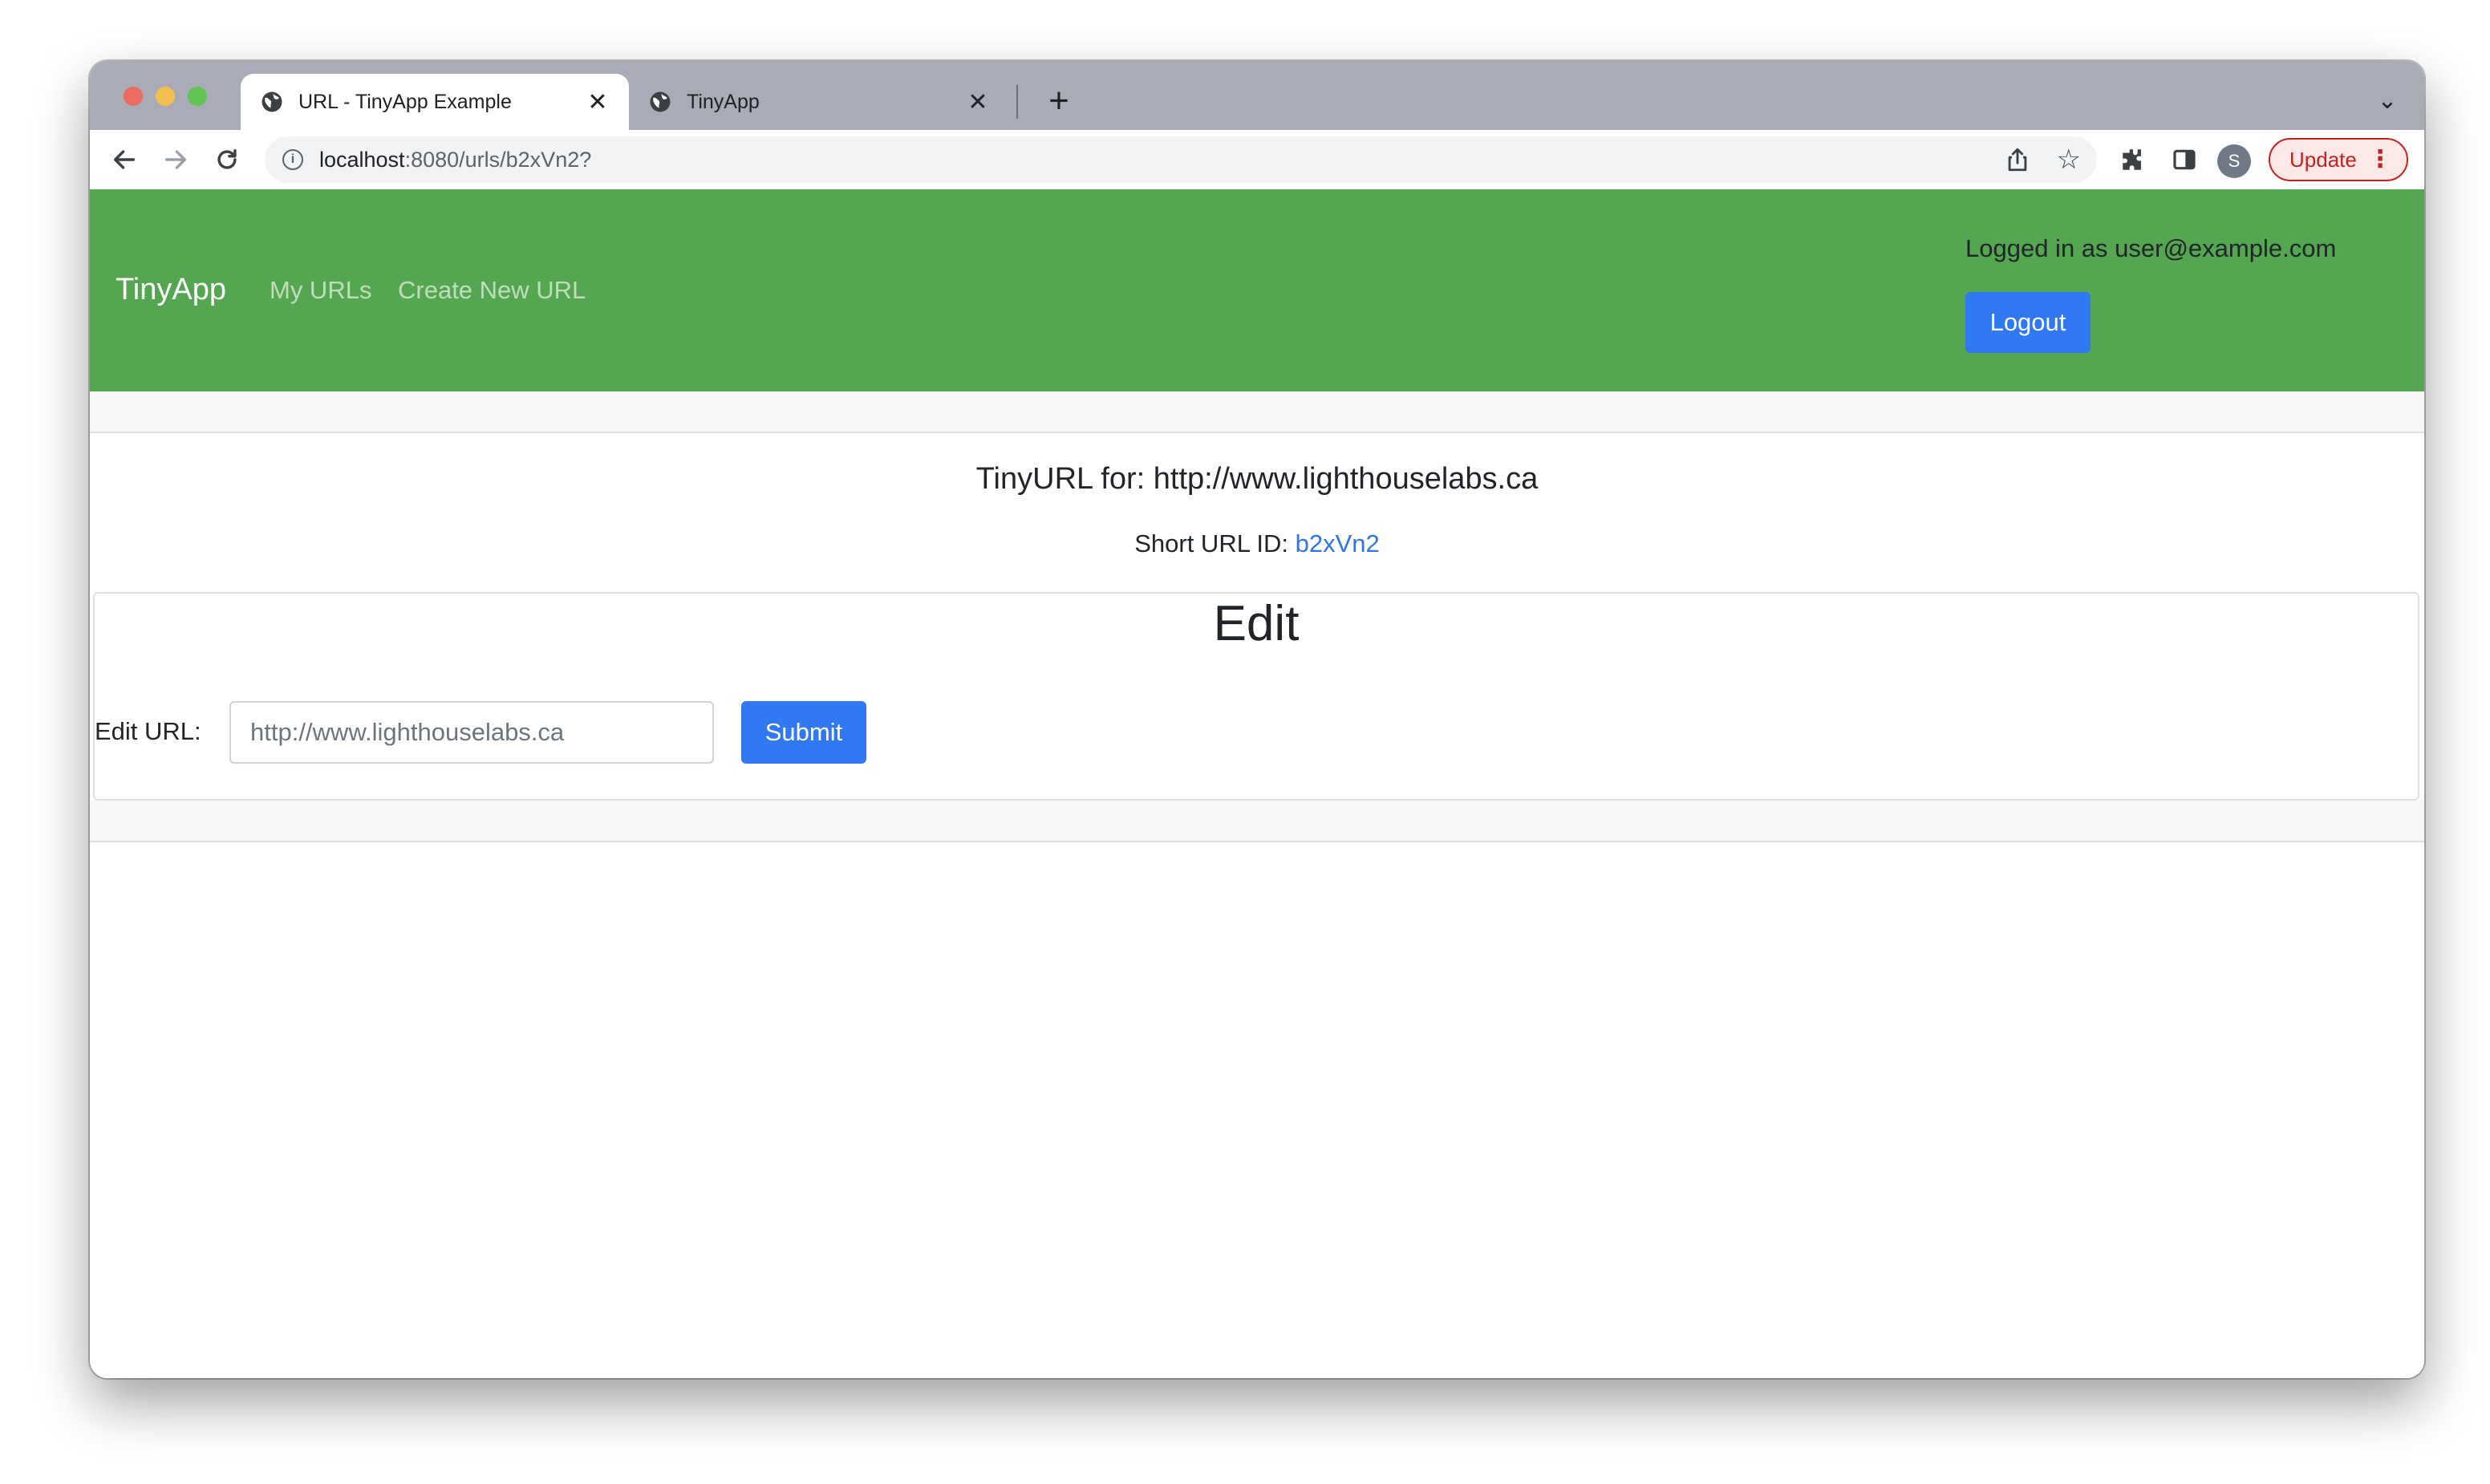  What do you see at coordinates (2151, 248) in the screenshot?
I see `logged-in-text: Logged in as user@example.com` at bounding box center [2151, 248].